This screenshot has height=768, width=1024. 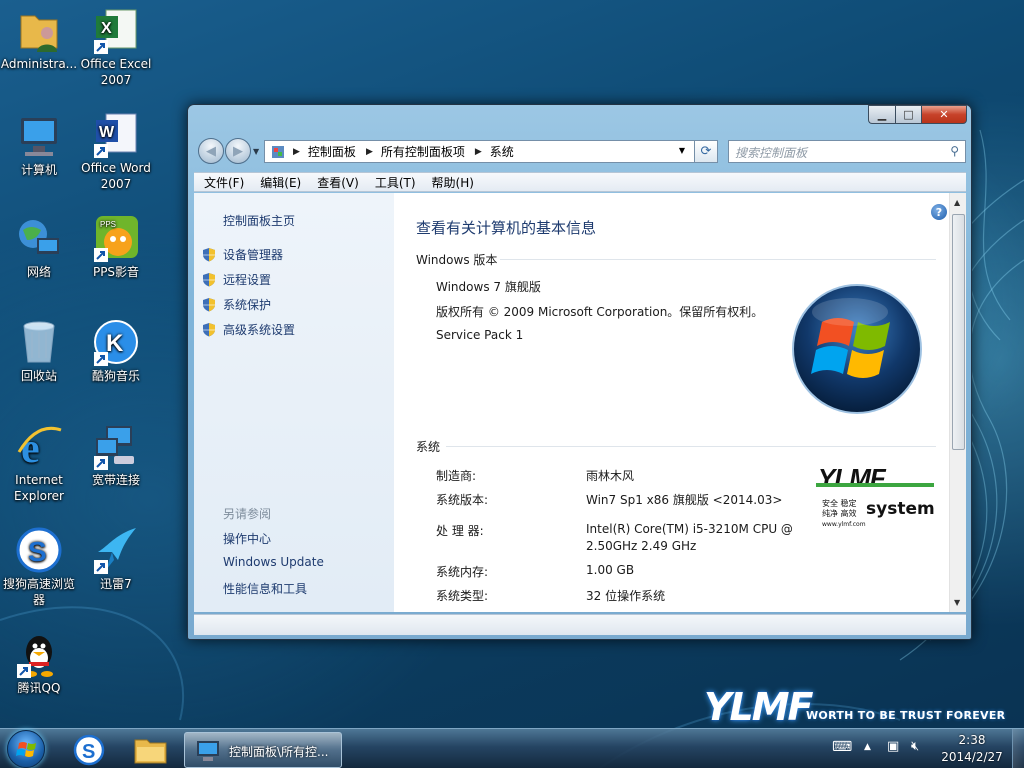 What do you see at coordinates (580, 624) in the screenshot?
I see `status-bar` at bounding box center [580, 624].